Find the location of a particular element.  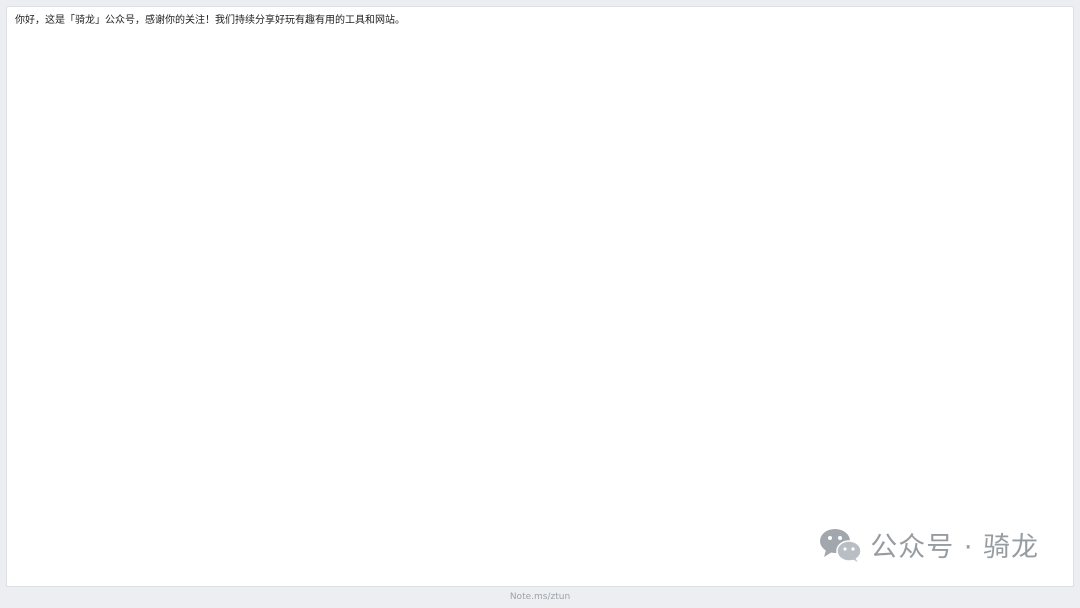

wechat-icon is located at coordinates (841, 545).